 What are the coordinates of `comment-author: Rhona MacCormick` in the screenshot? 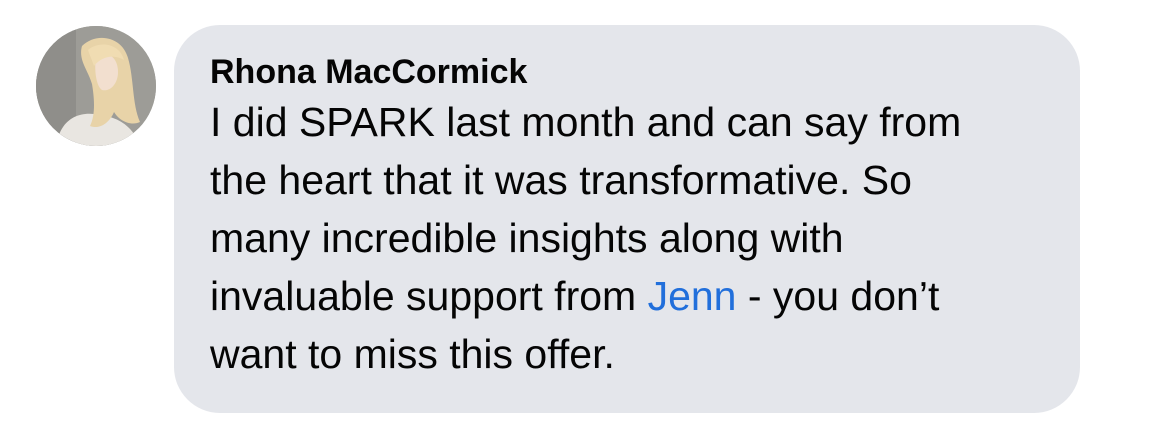 It's located at (627, 72).